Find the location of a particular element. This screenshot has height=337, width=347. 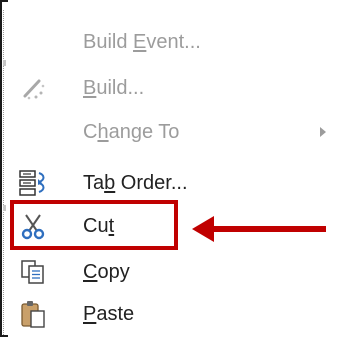

menu-item-label: Change To is located at coordinates (131, 131).